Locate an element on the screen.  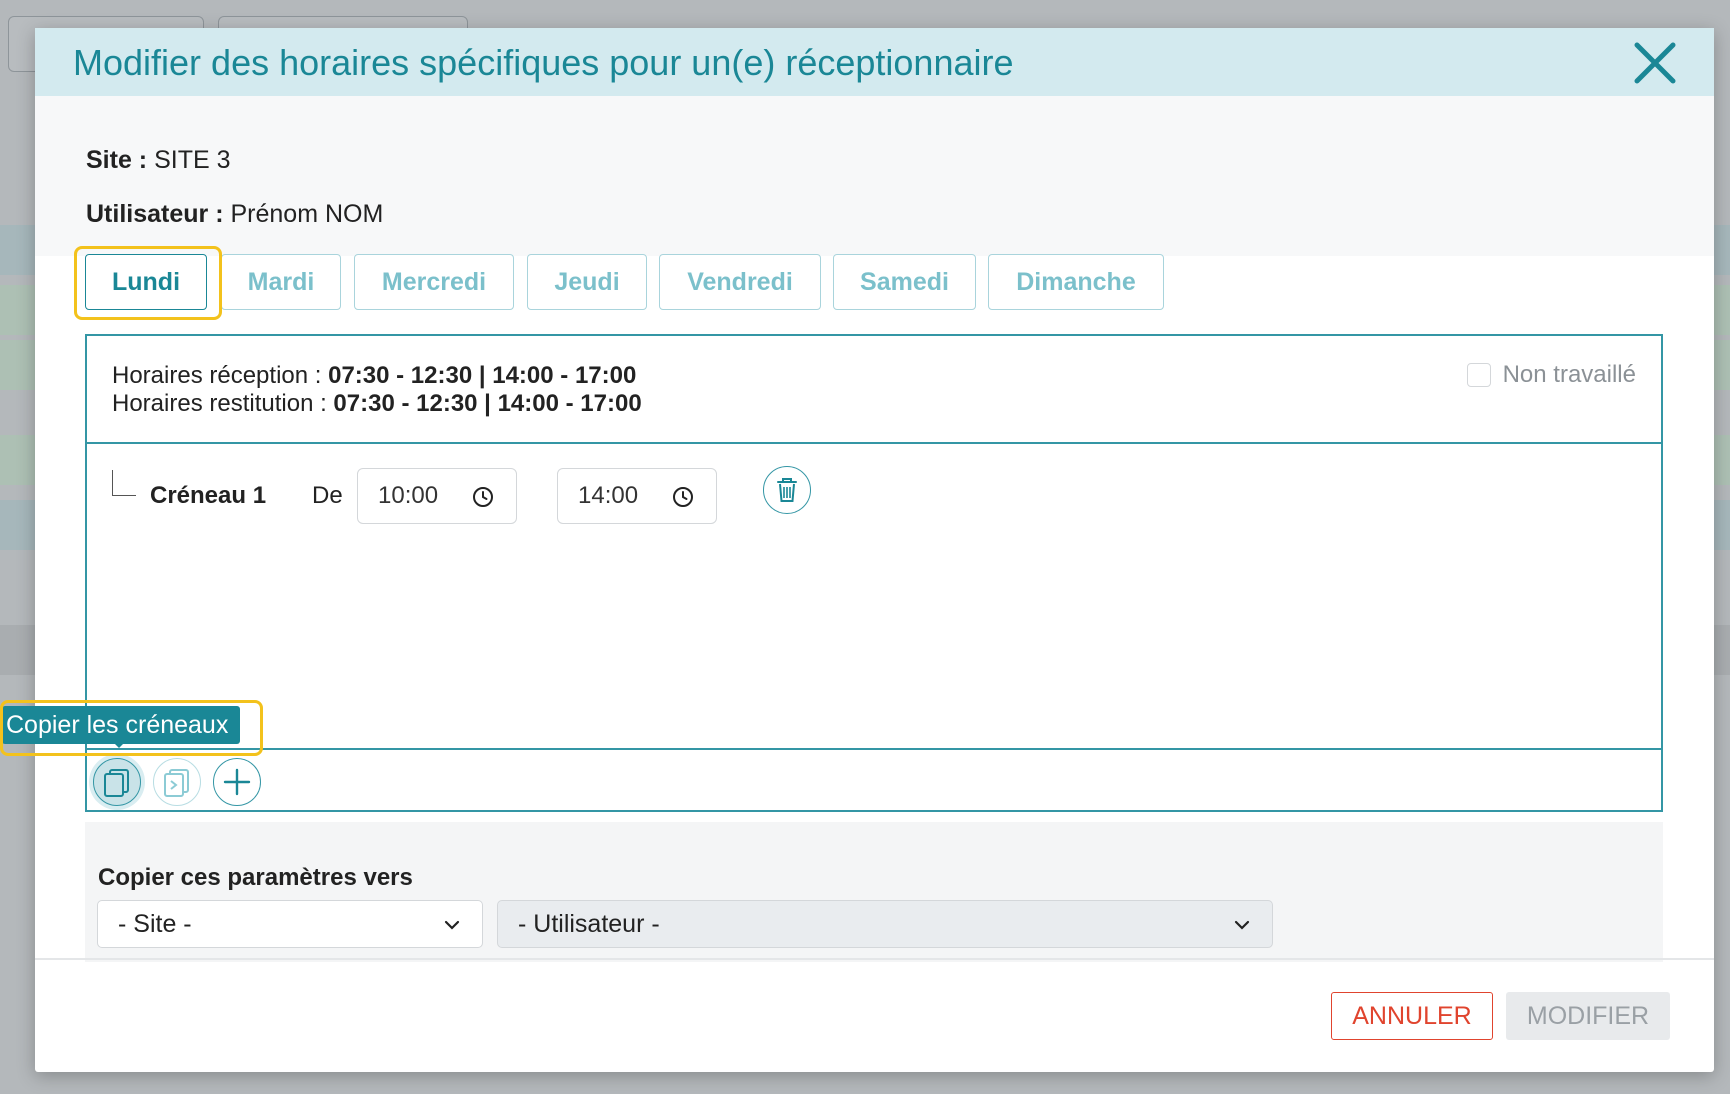
add-slot-button is located at coordinates (237, 782).